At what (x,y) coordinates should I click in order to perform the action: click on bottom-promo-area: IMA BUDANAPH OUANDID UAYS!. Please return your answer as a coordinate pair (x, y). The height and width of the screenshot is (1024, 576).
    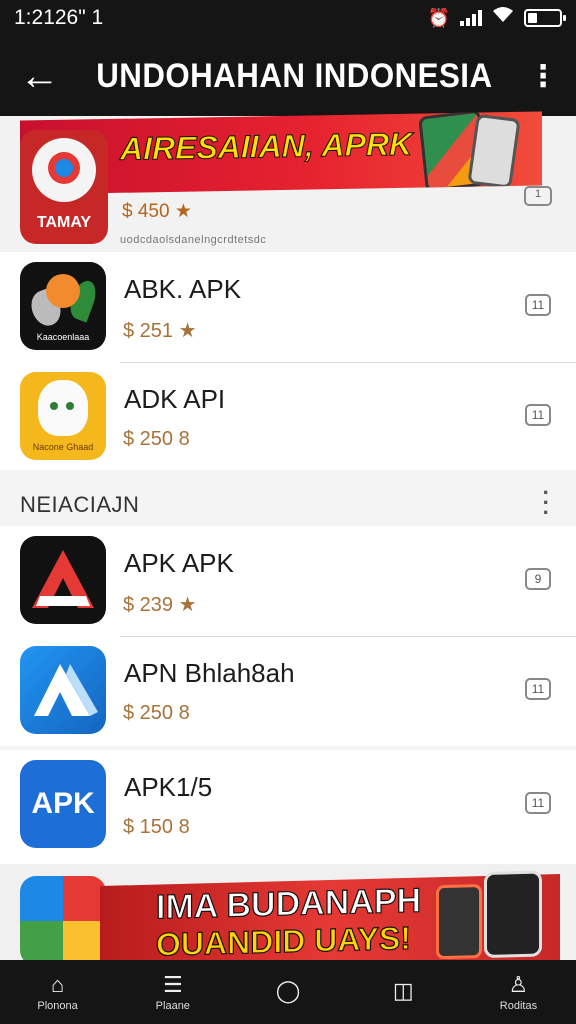
    Looking at the image, I should click on (288, 918).